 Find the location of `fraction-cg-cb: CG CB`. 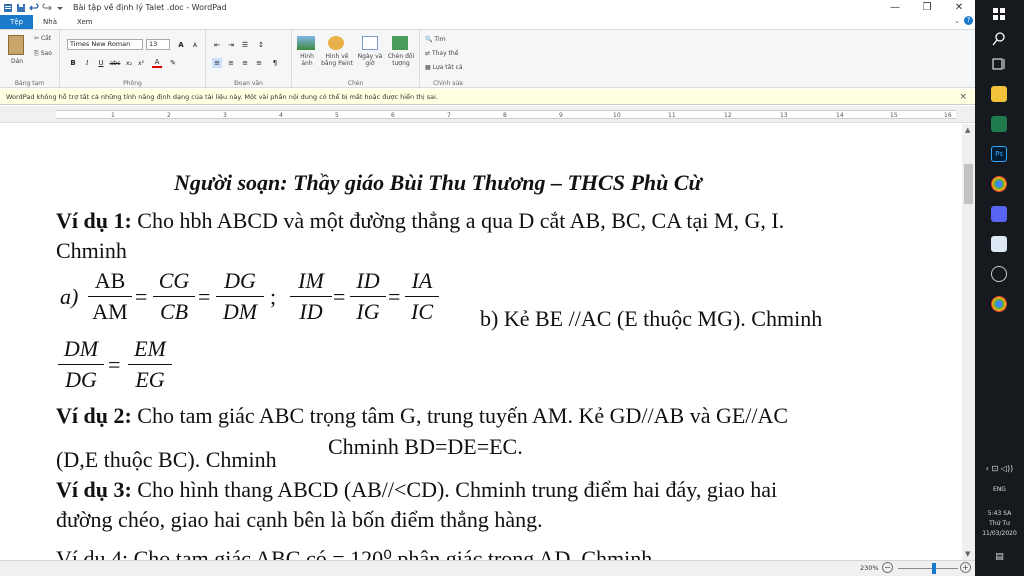

fraction-cg-cb: CG CB is located at coordinates (174, 296).